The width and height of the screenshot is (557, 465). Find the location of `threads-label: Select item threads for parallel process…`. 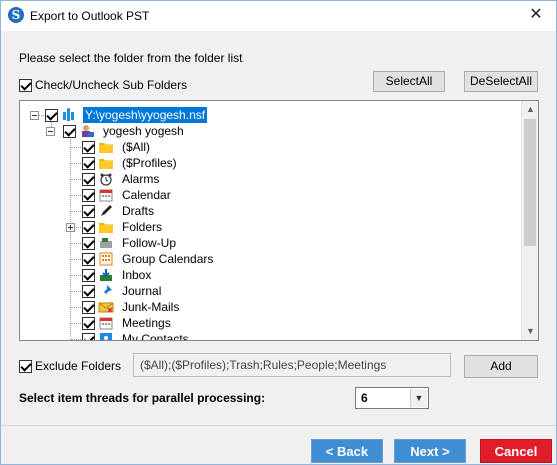

threads-label: Select item threads for parallel process… is located at coordinates (142, 398).